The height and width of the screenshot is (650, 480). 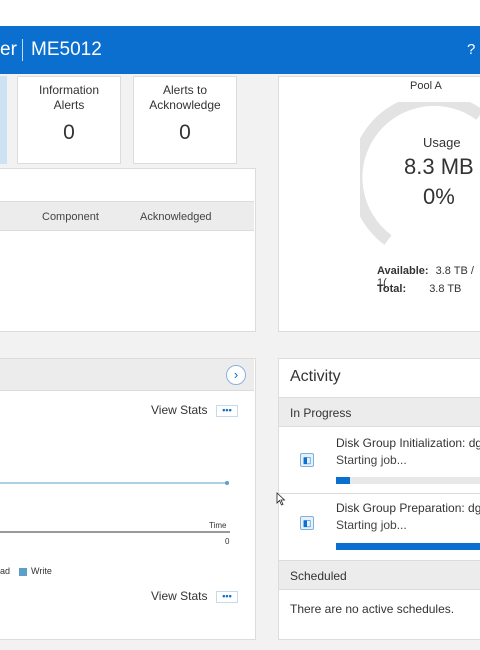 What do you see at coordinates (179, 596) in the screenshot?
I see `view-stats-link-2: View Stats` at bounding box center [179, 596].